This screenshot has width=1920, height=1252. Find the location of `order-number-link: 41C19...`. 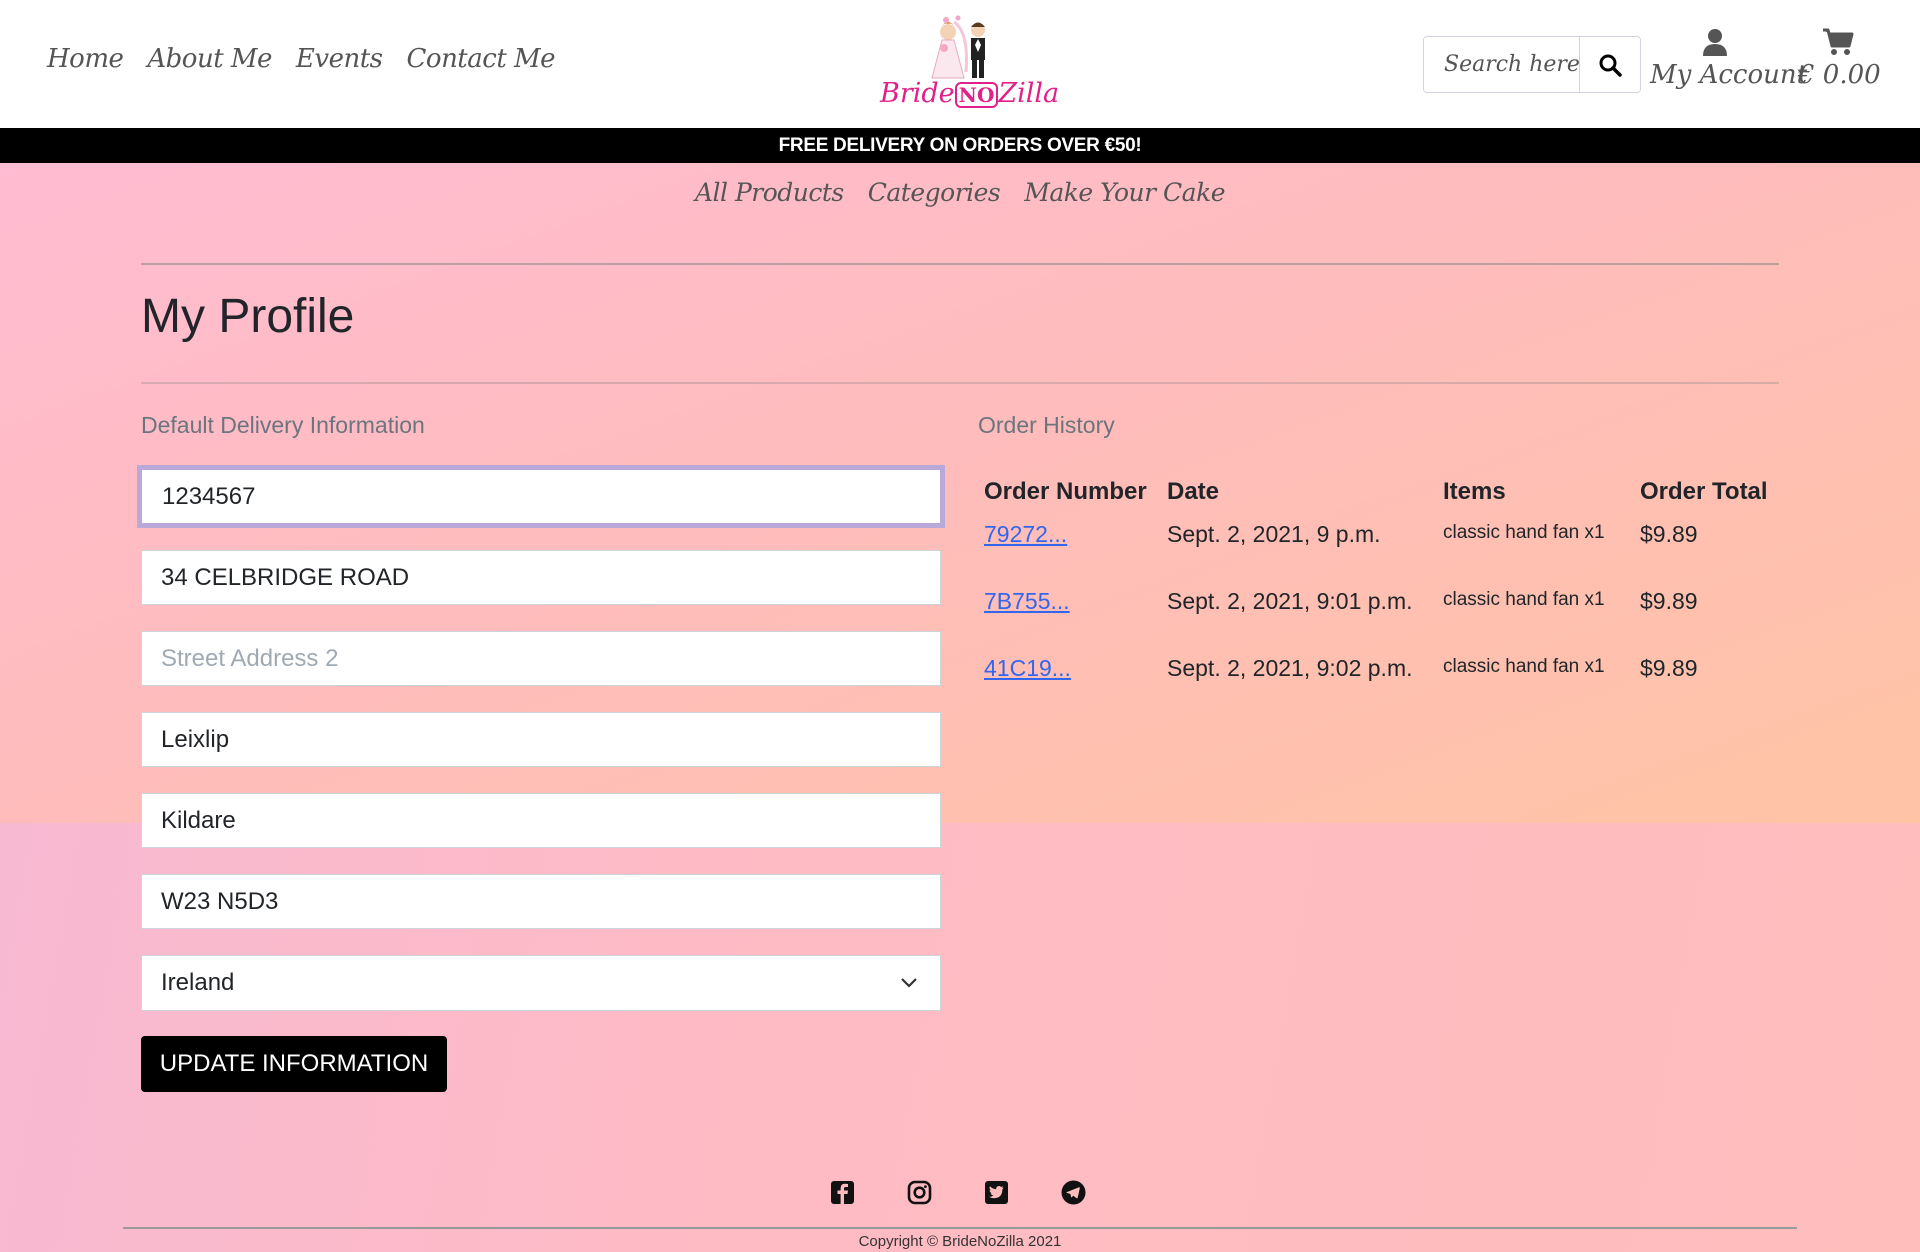

order-number-link: 41C19... is located at coordinates (1027, 668).